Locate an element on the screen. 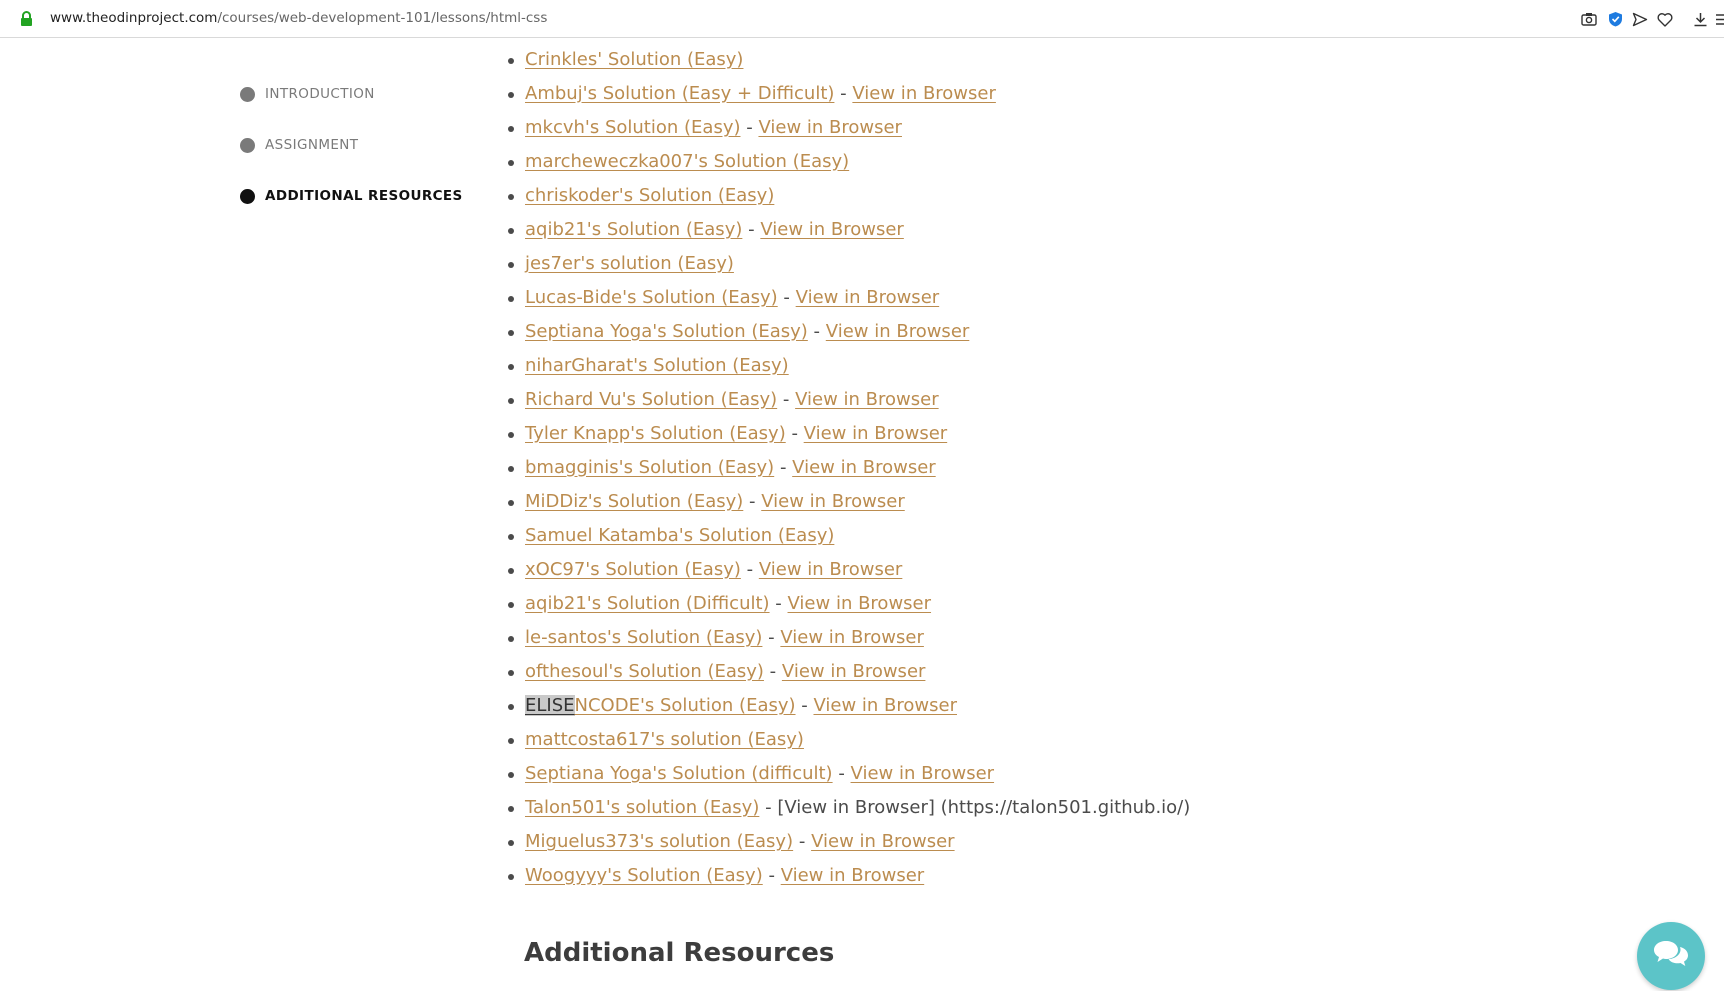 Image resolution: width=1724 pixels, height=991 pixels. chat-button is located at coordinates (1671, 956).